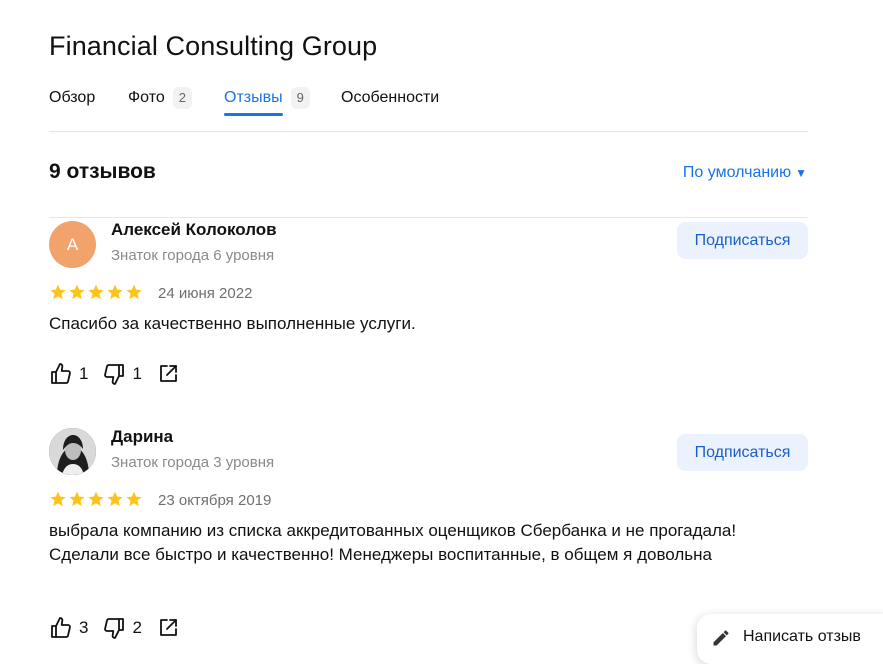 This screenshot has width=883, height=664. Describe the element at coordinates (205, 293) in the screenshot. I see `review-date: 24 июня 2022` at that location.